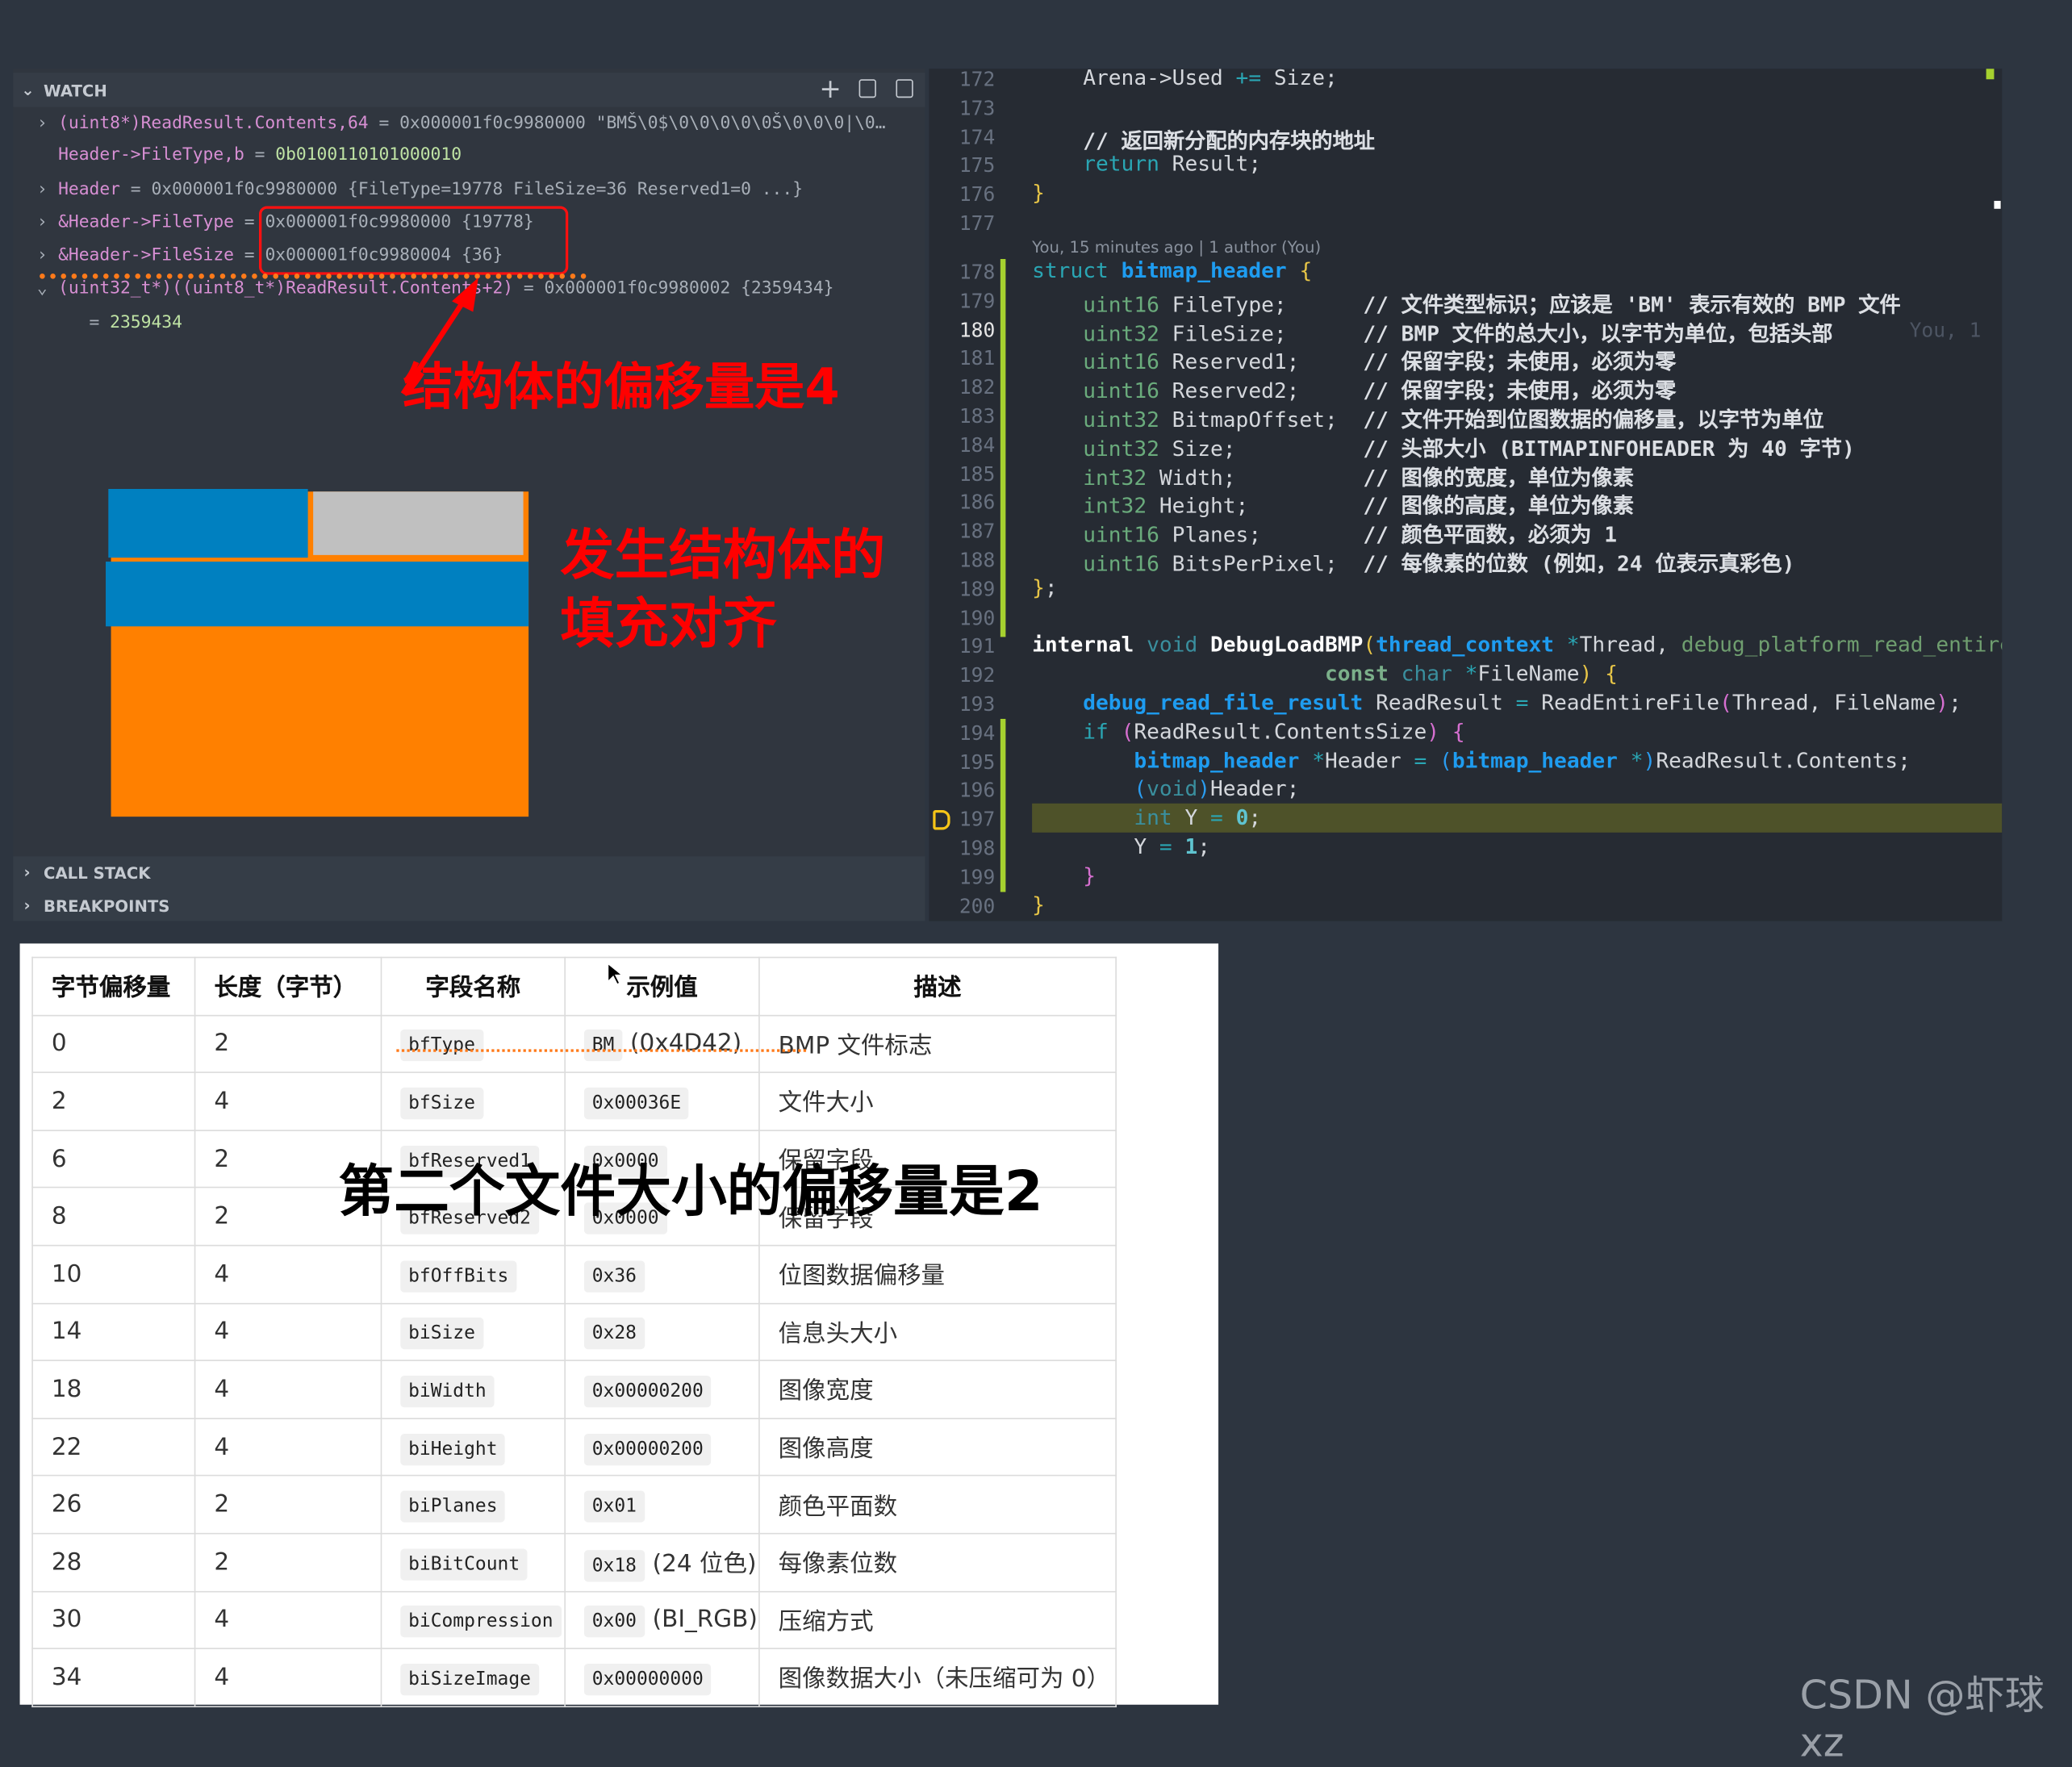 The image size is (2072, 1767). Describe the element at coordinates (106, 906) in the screenshot. I see `breakpoints-header: BREAKPOINTS` at that location.